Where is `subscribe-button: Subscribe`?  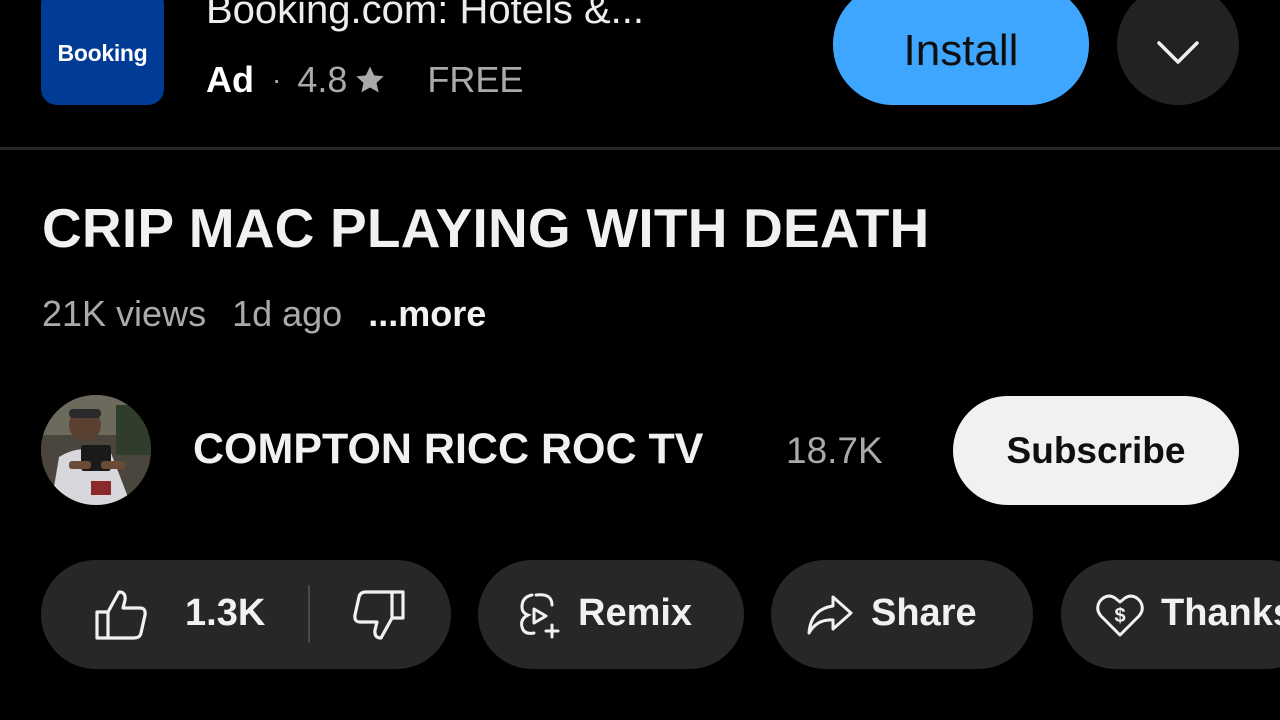
subscribe-button: Subscribe is located at coordinates (1096, 450).